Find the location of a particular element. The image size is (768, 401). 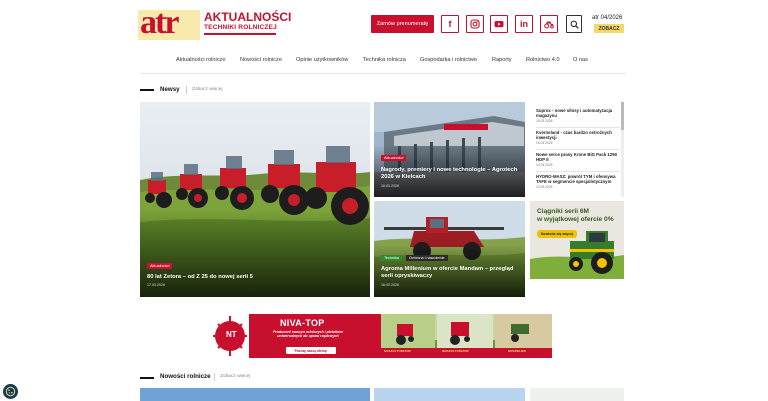

article-main-date: 17.03.2026 is located at coordinates (156, 285).